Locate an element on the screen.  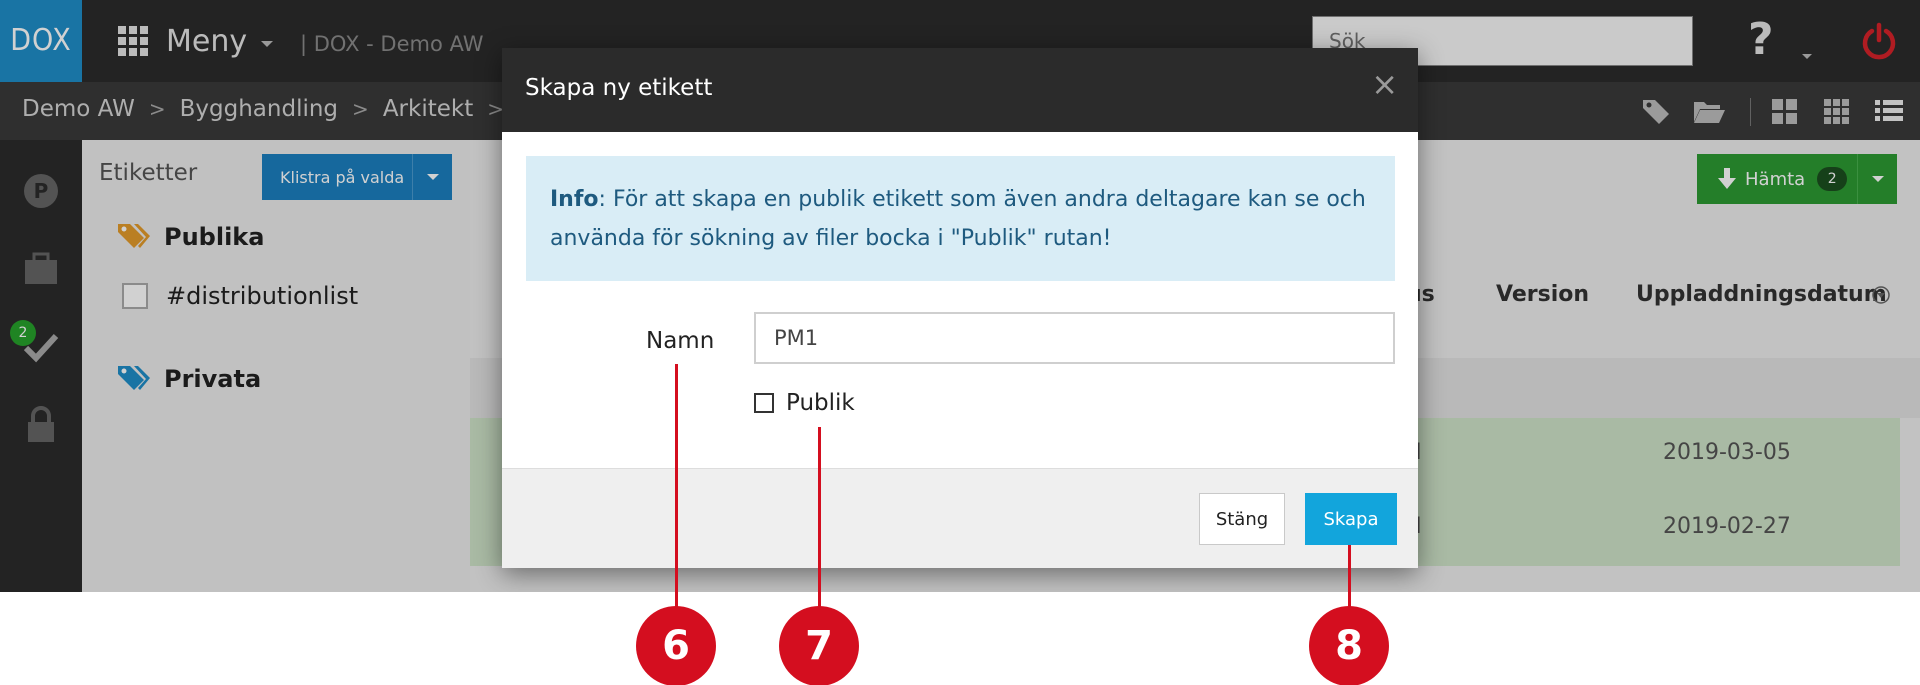
public-checkbox is located at coordinates (764, 403).